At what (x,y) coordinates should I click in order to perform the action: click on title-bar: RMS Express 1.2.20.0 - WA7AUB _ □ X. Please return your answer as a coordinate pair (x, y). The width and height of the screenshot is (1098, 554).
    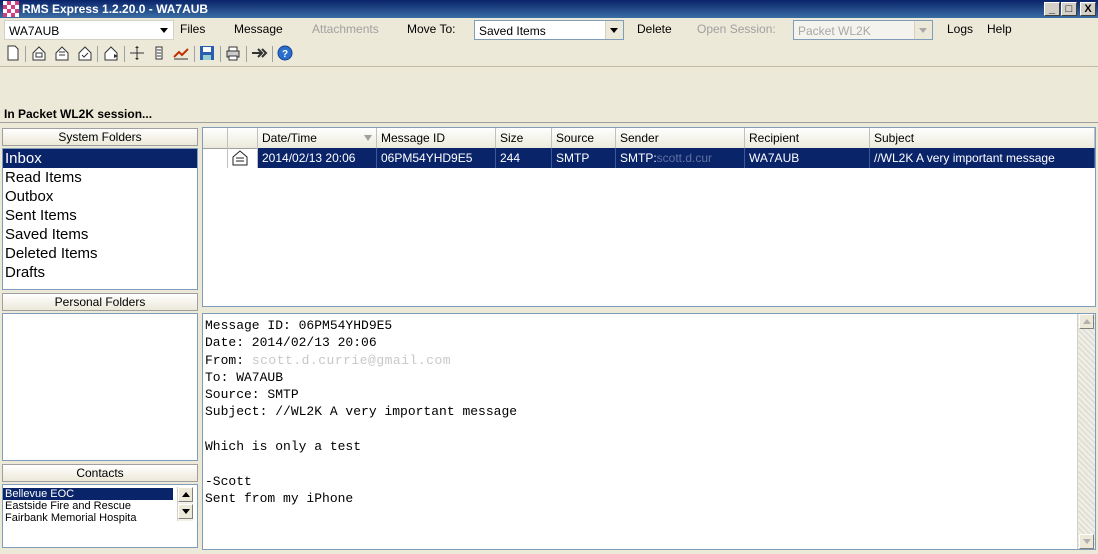
    Looking at the image, I should click on (549, 9).